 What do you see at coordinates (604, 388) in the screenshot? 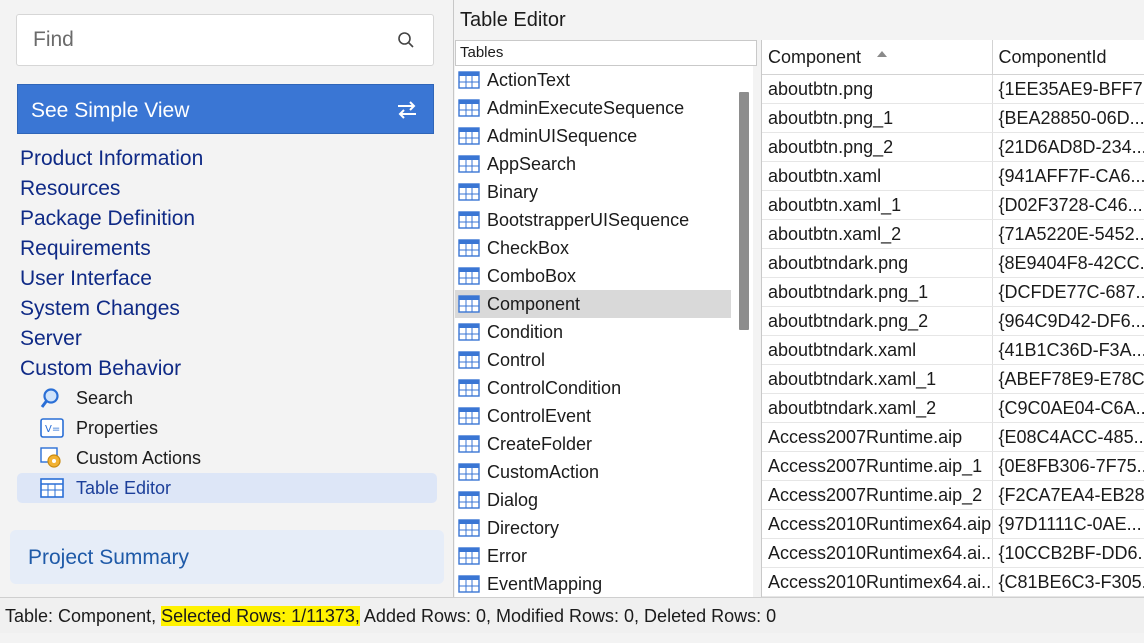
I see `table-list-item: ControlCondition` at bounding box center [604, 388].